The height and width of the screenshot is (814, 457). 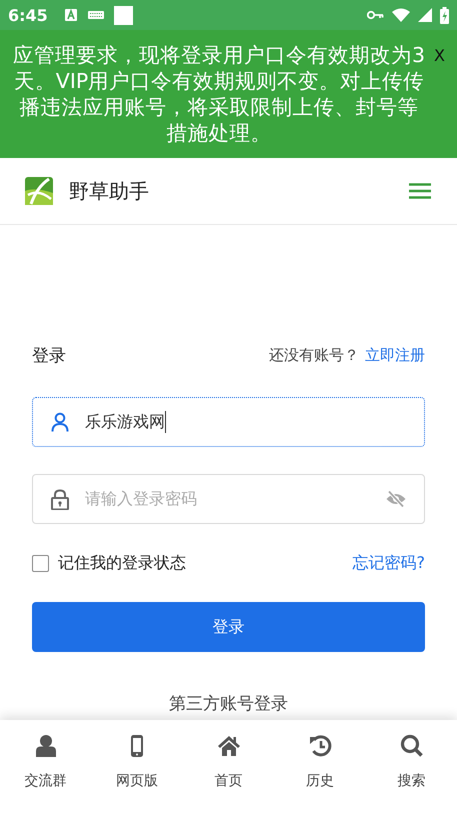 I want to click on remember-checkbox, so click(x=40, y=563).